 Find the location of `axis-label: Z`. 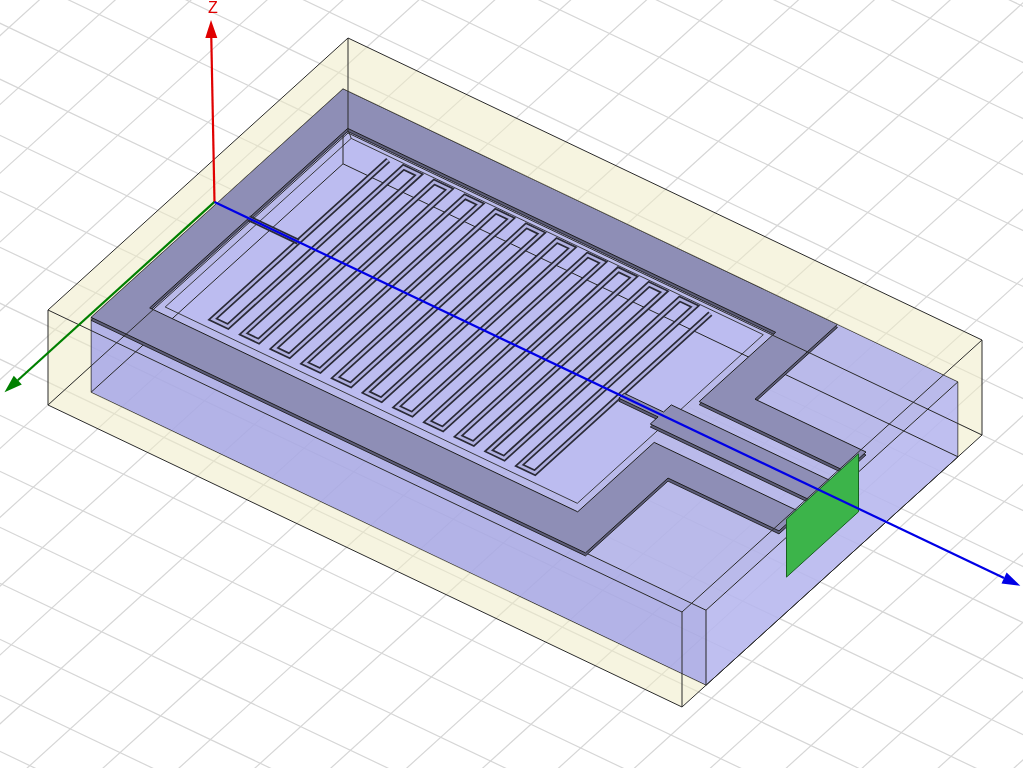

axis-label: Z is located at coordinates (213, 8).